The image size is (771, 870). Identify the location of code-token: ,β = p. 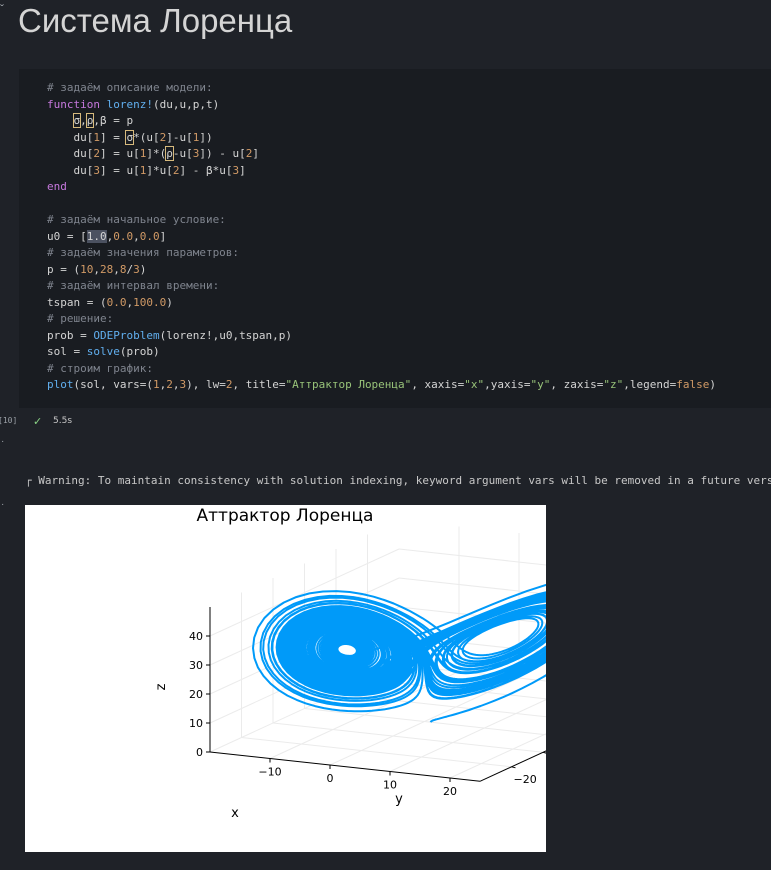
(113, 120).